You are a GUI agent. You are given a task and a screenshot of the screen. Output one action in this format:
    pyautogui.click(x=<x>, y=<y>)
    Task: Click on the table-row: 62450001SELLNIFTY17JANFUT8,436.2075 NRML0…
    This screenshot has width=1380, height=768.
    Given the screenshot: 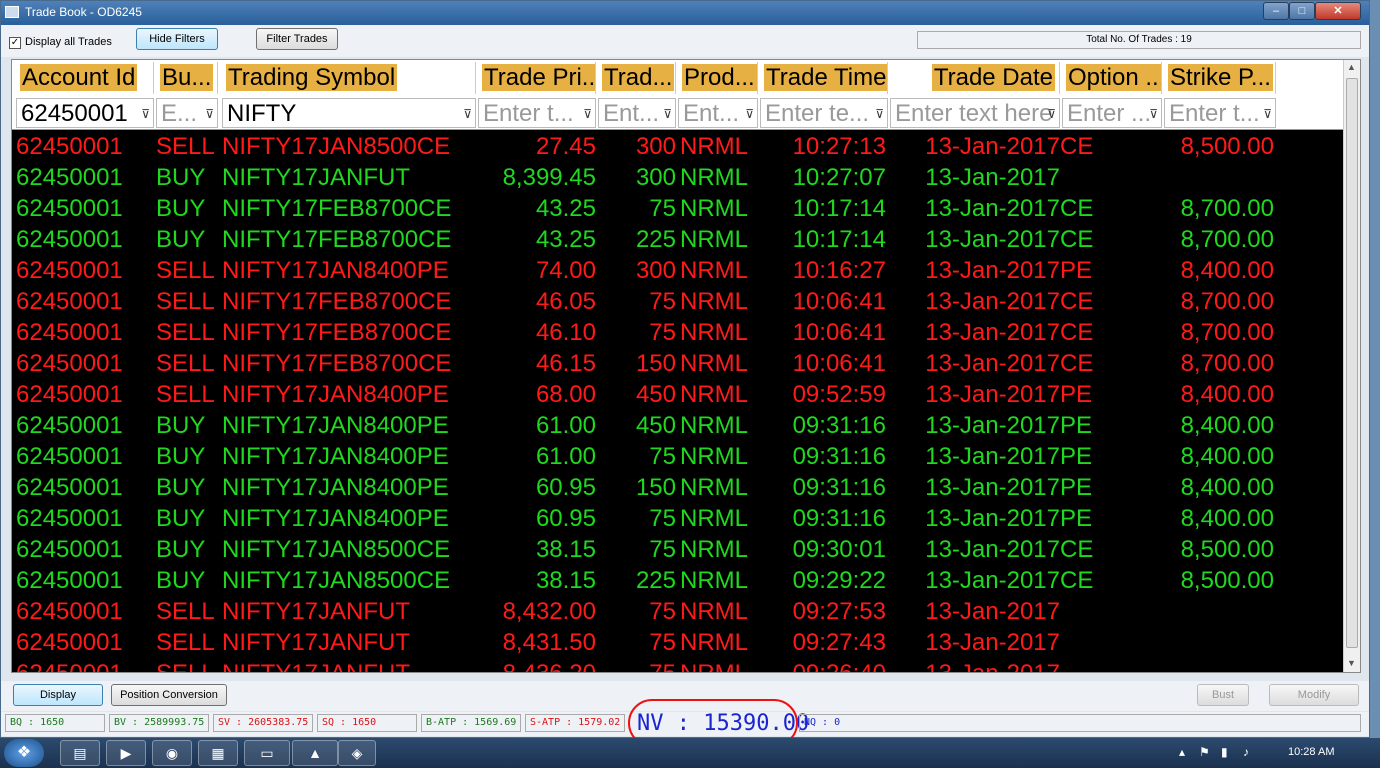 What is the action you would take?
    pyautogui.click(x=677, y=665)
    